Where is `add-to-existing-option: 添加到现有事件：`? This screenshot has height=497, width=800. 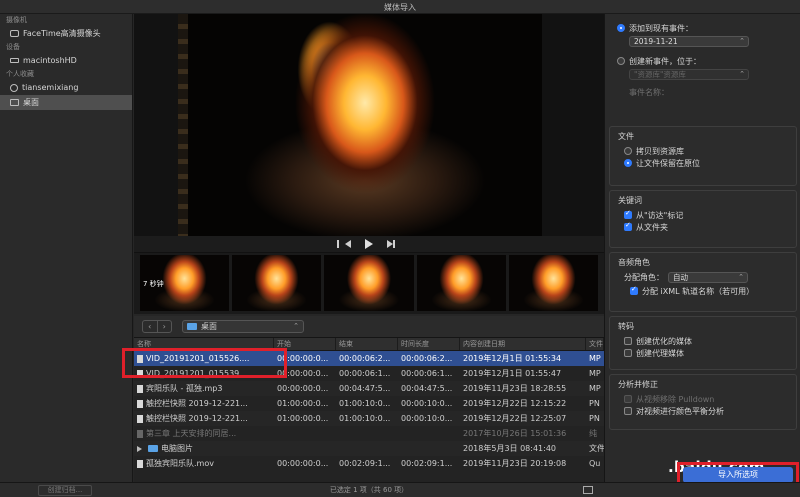
add-to-existing-option: 添加到现有事件： is located at coordinates (703, 28).